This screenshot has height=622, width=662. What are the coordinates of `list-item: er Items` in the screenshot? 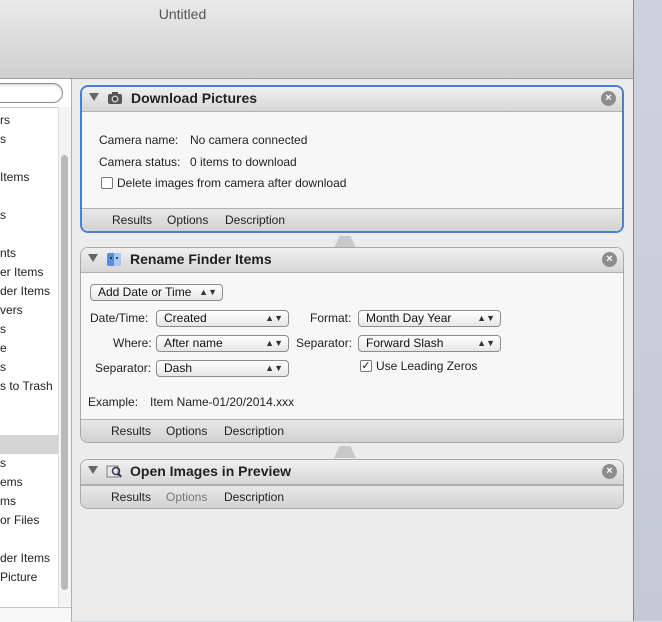 It's located at (21, 272).